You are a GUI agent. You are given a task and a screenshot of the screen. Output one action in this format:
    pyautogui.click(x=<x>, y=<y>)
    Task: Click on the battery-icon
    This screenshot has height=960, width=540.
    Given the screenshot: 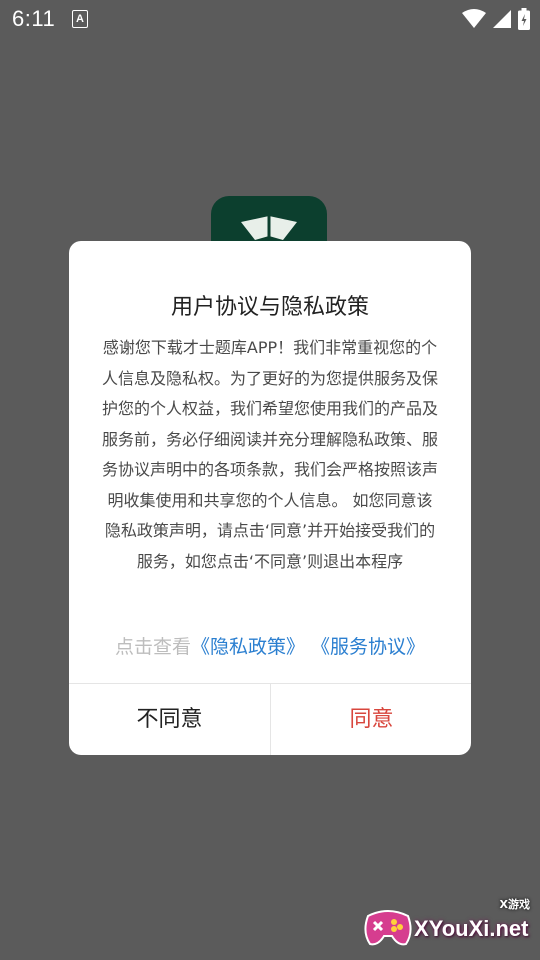 What is the action you would take?
    pyautogui.click(x=524, y=19)
    